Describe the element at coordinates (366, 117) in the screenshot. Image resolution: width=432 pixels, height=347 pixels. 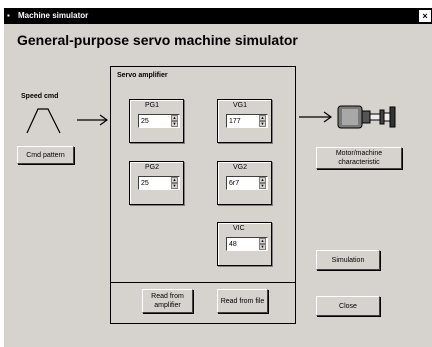
I see `motor-icon` at that location.